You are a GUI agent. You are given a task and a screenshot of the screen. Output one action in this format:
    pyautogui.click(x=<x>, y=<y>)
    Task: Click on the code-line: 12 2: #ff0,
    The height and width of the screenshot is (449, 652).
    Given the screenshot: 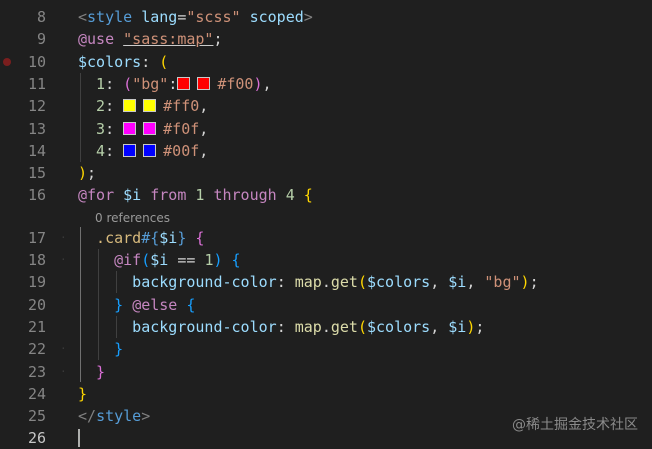 What is the action you would take?
    pyautogui.click(x=326, y=106)
    